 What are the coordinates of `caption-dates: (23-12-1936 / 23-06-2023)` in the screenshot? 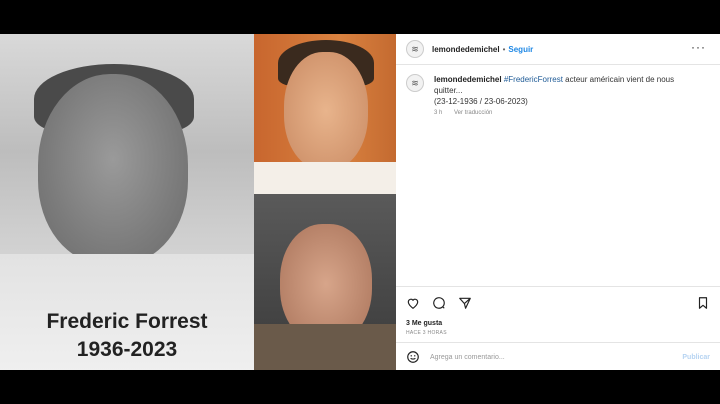 It's located at (481, 101).